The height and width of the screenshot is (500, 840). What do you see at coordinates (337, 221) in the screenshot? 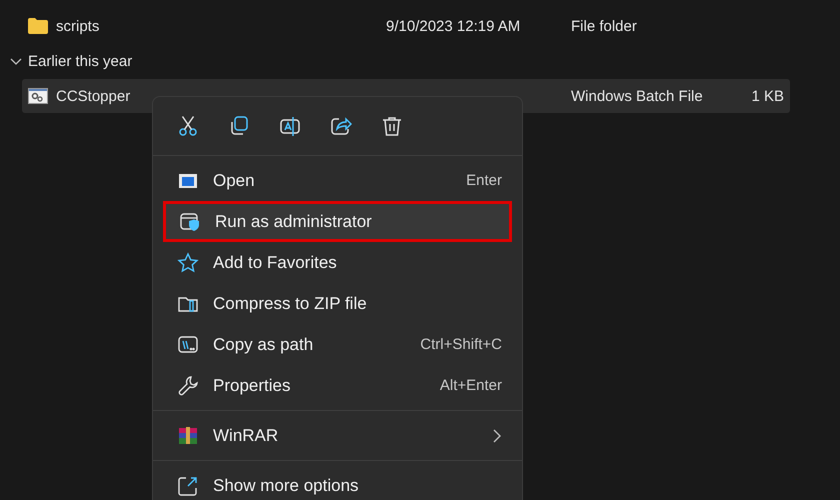
I see `menu-item: Run as administrator` at bounding box center [337, 221].